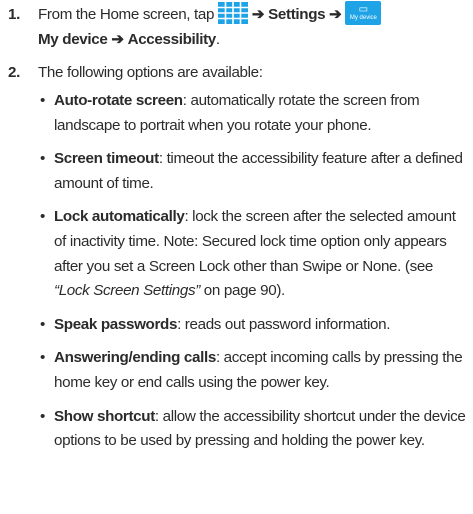  What do you see at coordinates (119, 217) in the screenshot?
I see `option-term: Lock automatically` at bounding box center [119, 217].